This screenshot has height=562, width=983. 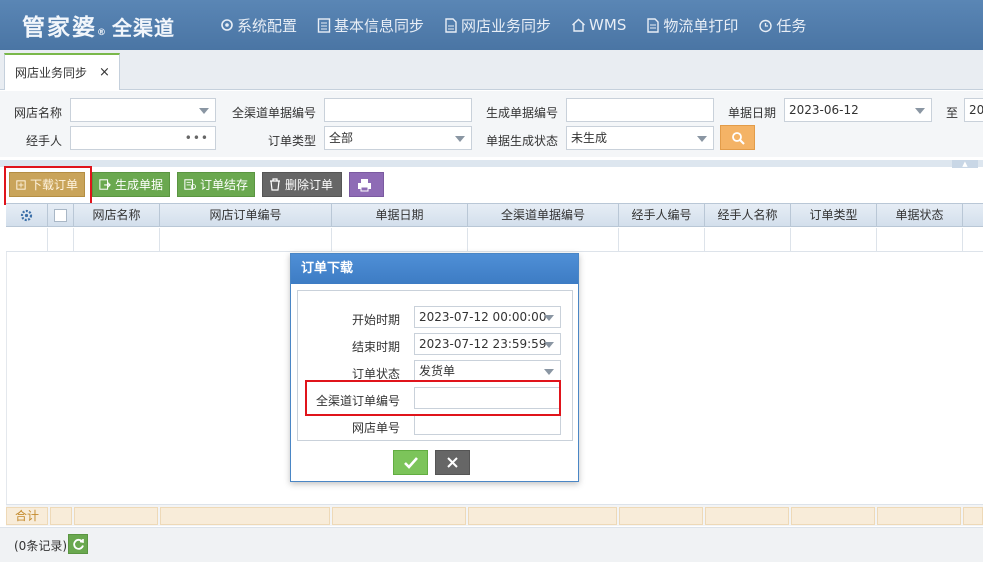 I want to click on select-all-checkbox, so click(x=60, y=215).